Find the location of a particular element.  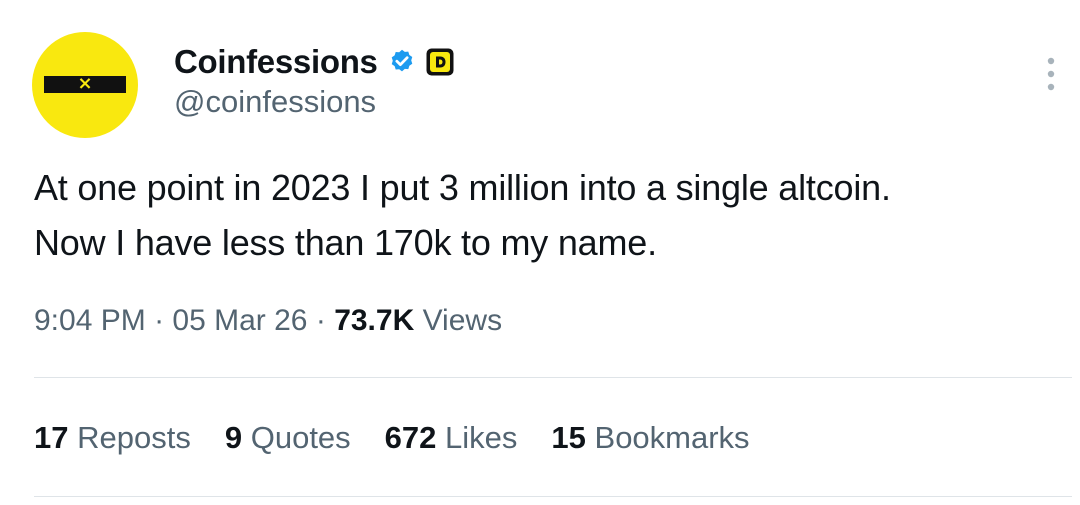

avatar: × is located at coordinates (85, 85).